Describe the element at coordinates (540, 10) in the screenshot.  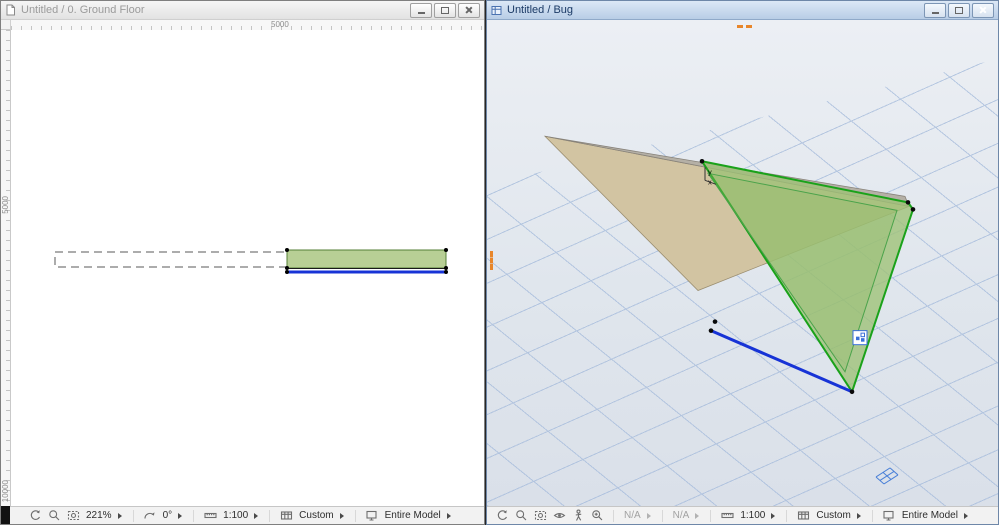
I see `view3d-window-title: Untitled / Bug` at that location.